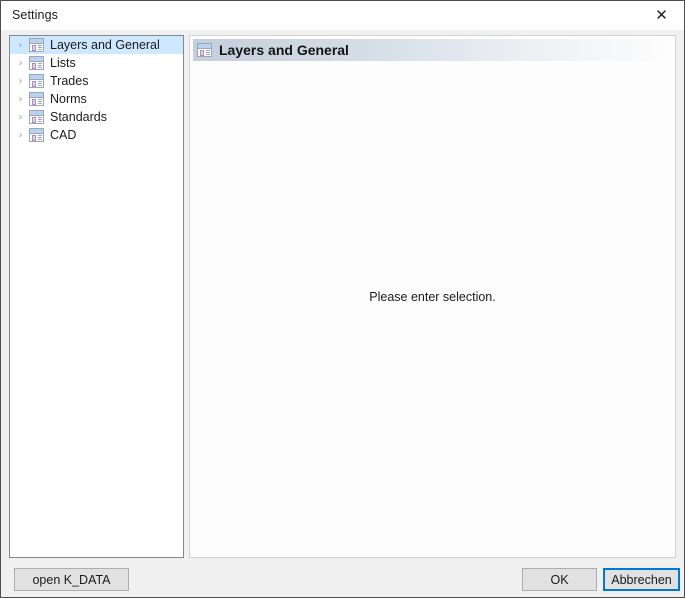 The image size is (685, 598). What do you see at coordinates (559, 579) in the screenshot?
I see `ok-button: OK` at bounding box center [559, 579].